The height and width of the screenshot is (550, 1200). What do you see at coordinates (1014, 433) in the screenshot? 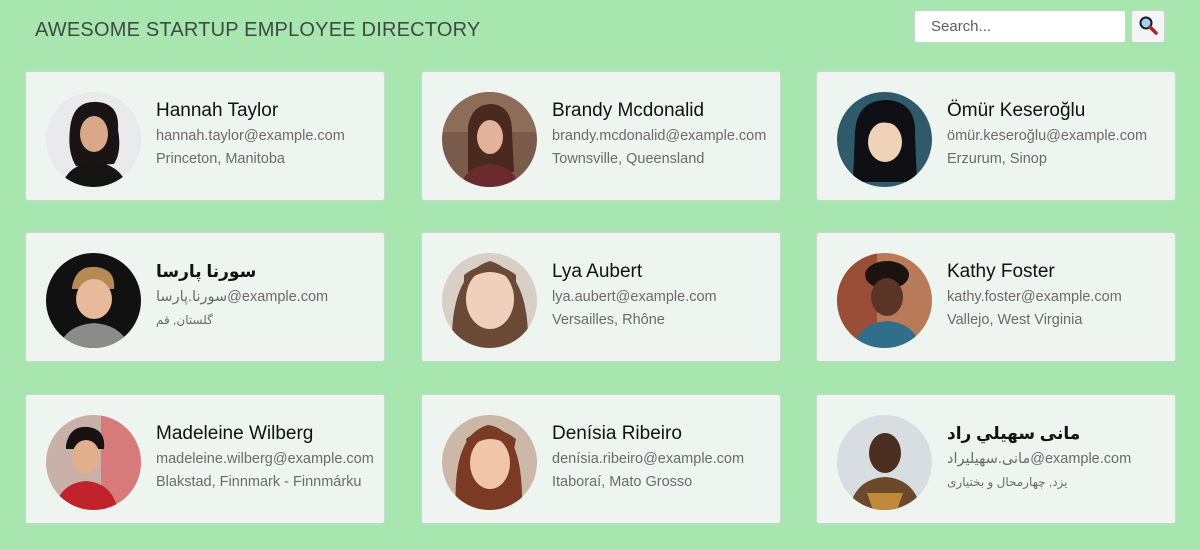
I see `employee-name: مانی سهيلي راد` at bounding box center [1014, 433].